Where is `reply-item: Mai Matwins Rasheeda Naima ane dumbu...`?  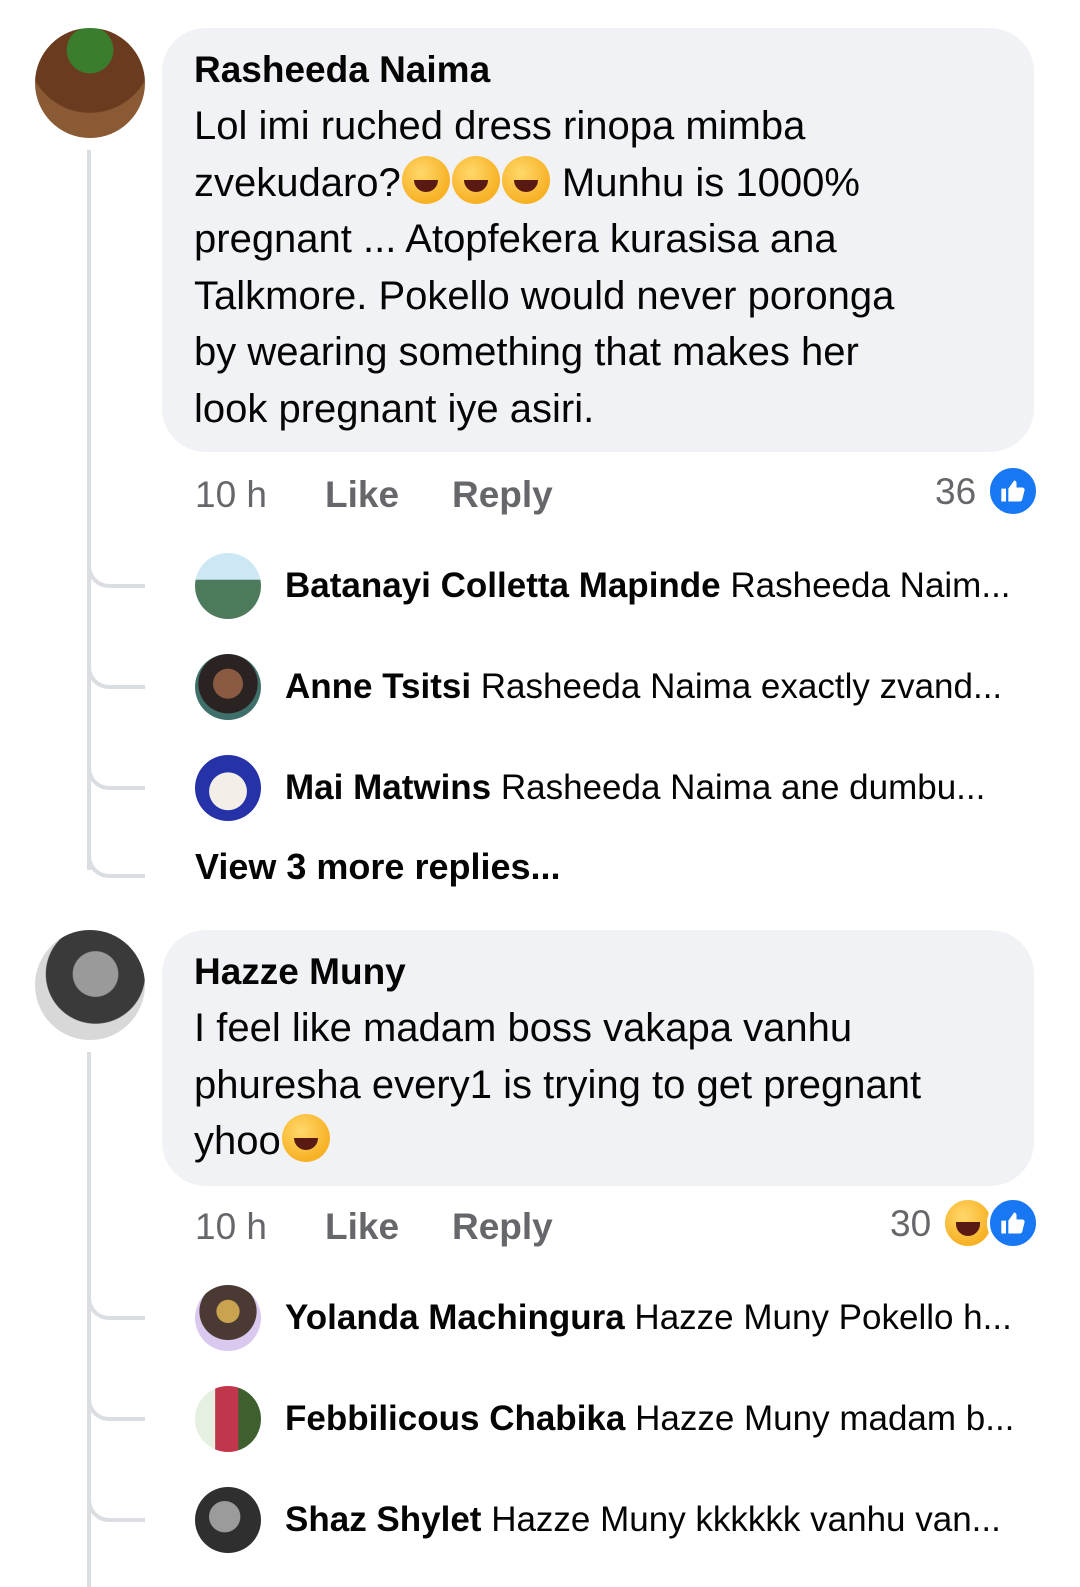 reply-item: Mai Matwins Rasheeda Naima ane dumbu... is located at coordinates (635, 788).